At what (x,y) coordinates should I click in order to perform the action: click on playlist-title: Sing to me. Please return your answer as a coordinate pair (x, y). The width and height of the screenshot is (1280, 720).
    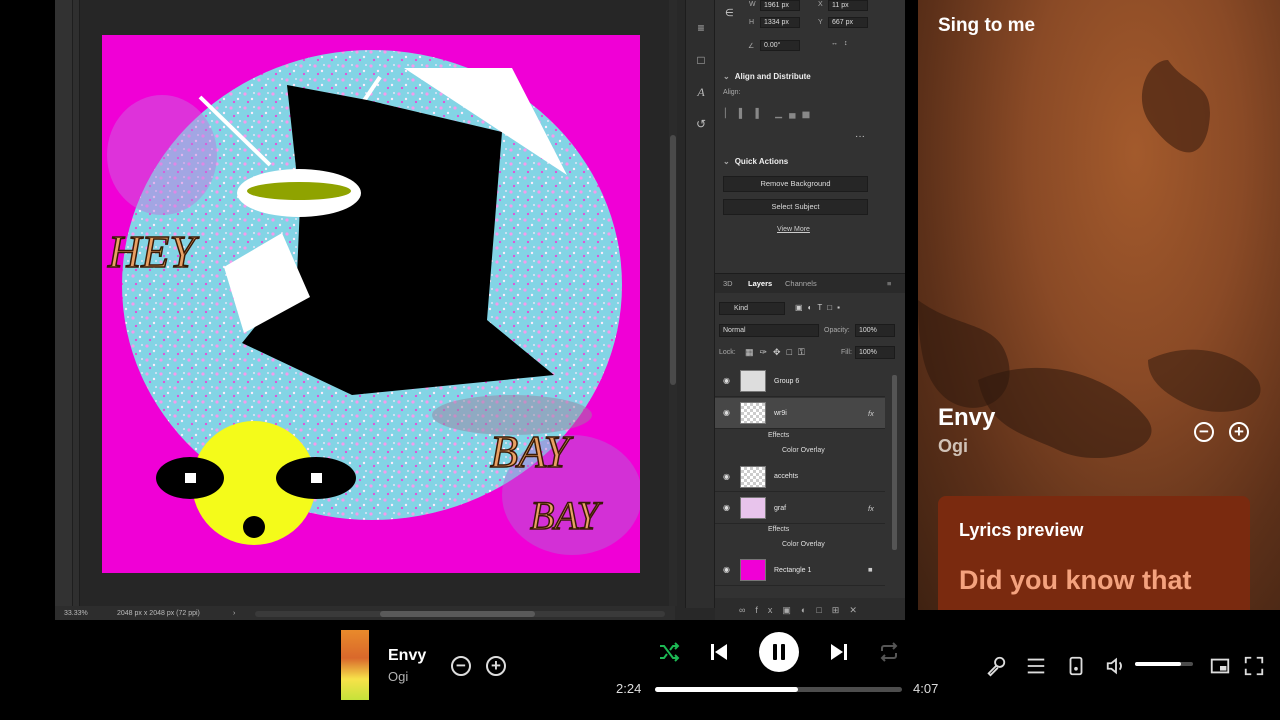
    Looking at the image, I should click on (986, 26).